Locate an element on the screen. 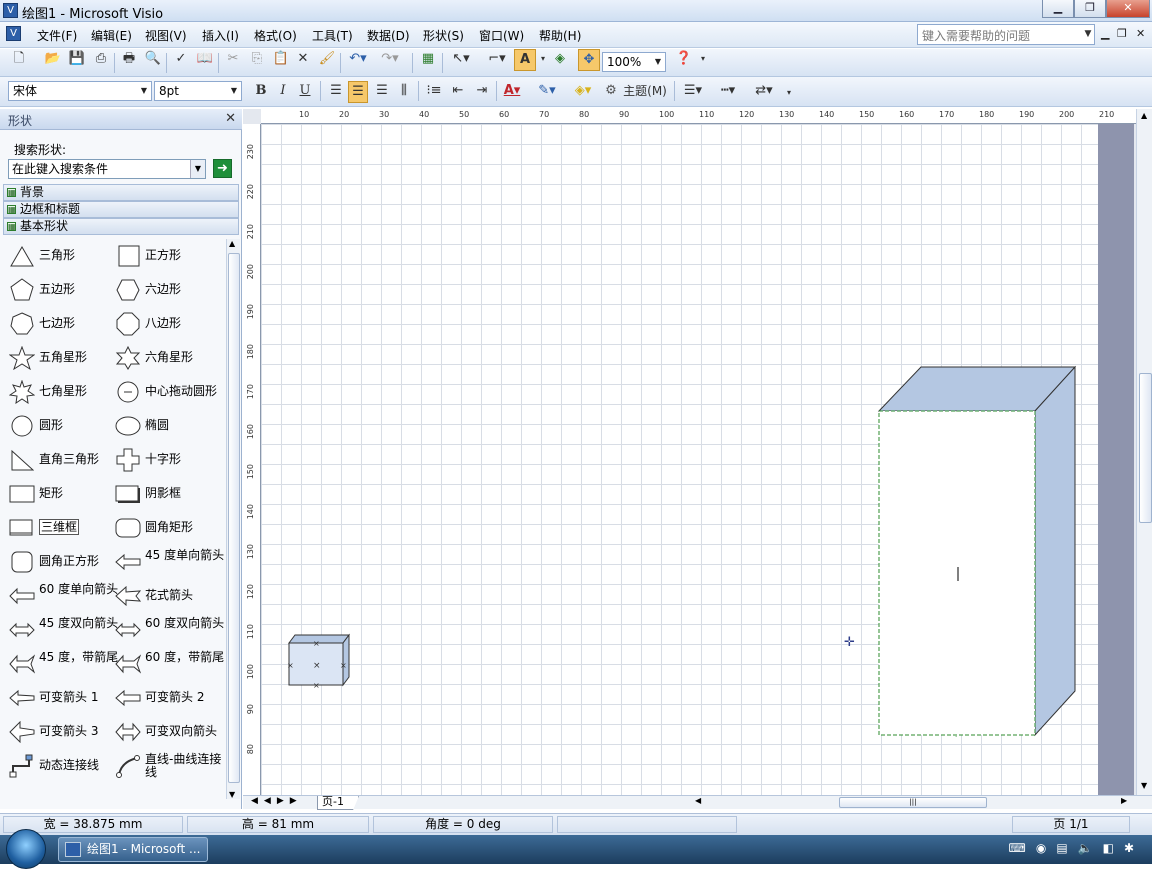 The height and width of the screenshot is (869, 1152). italic-button: I is located at coordinates (283, 92).